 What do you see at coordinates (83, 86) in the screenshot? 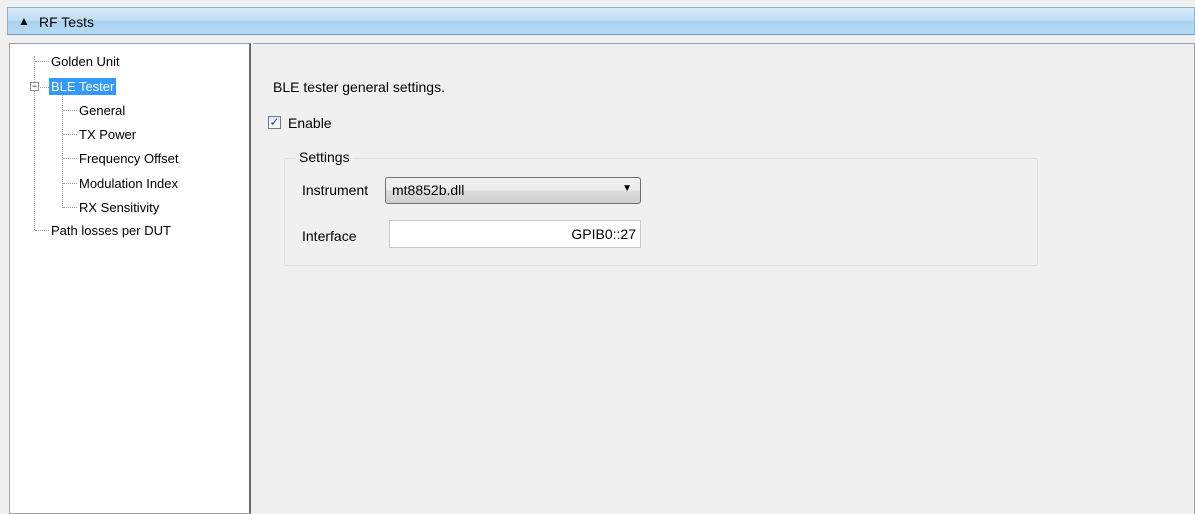
I see `tree-item-ble-tester: BLE Tester` at bounding box center [83, 86].